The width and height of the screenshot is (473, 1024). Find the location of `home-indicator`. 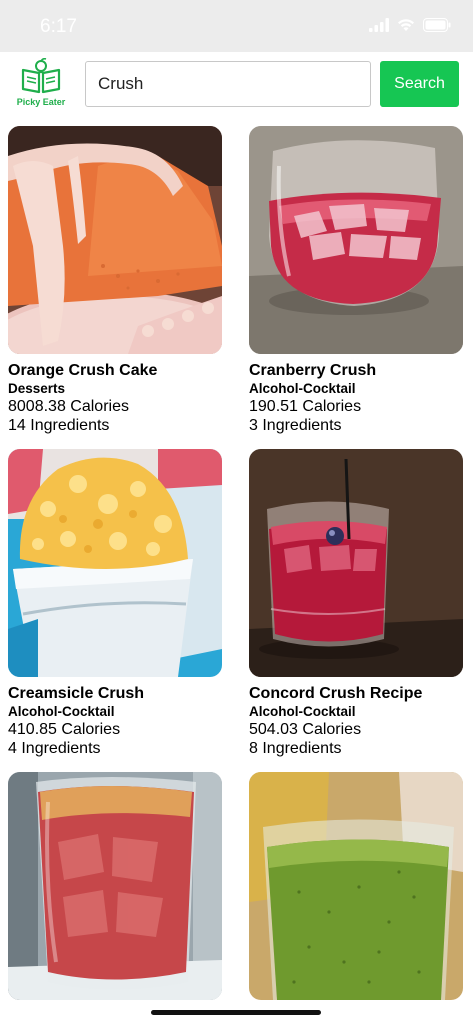

home-indicator is located at coordinates (236, 1012).